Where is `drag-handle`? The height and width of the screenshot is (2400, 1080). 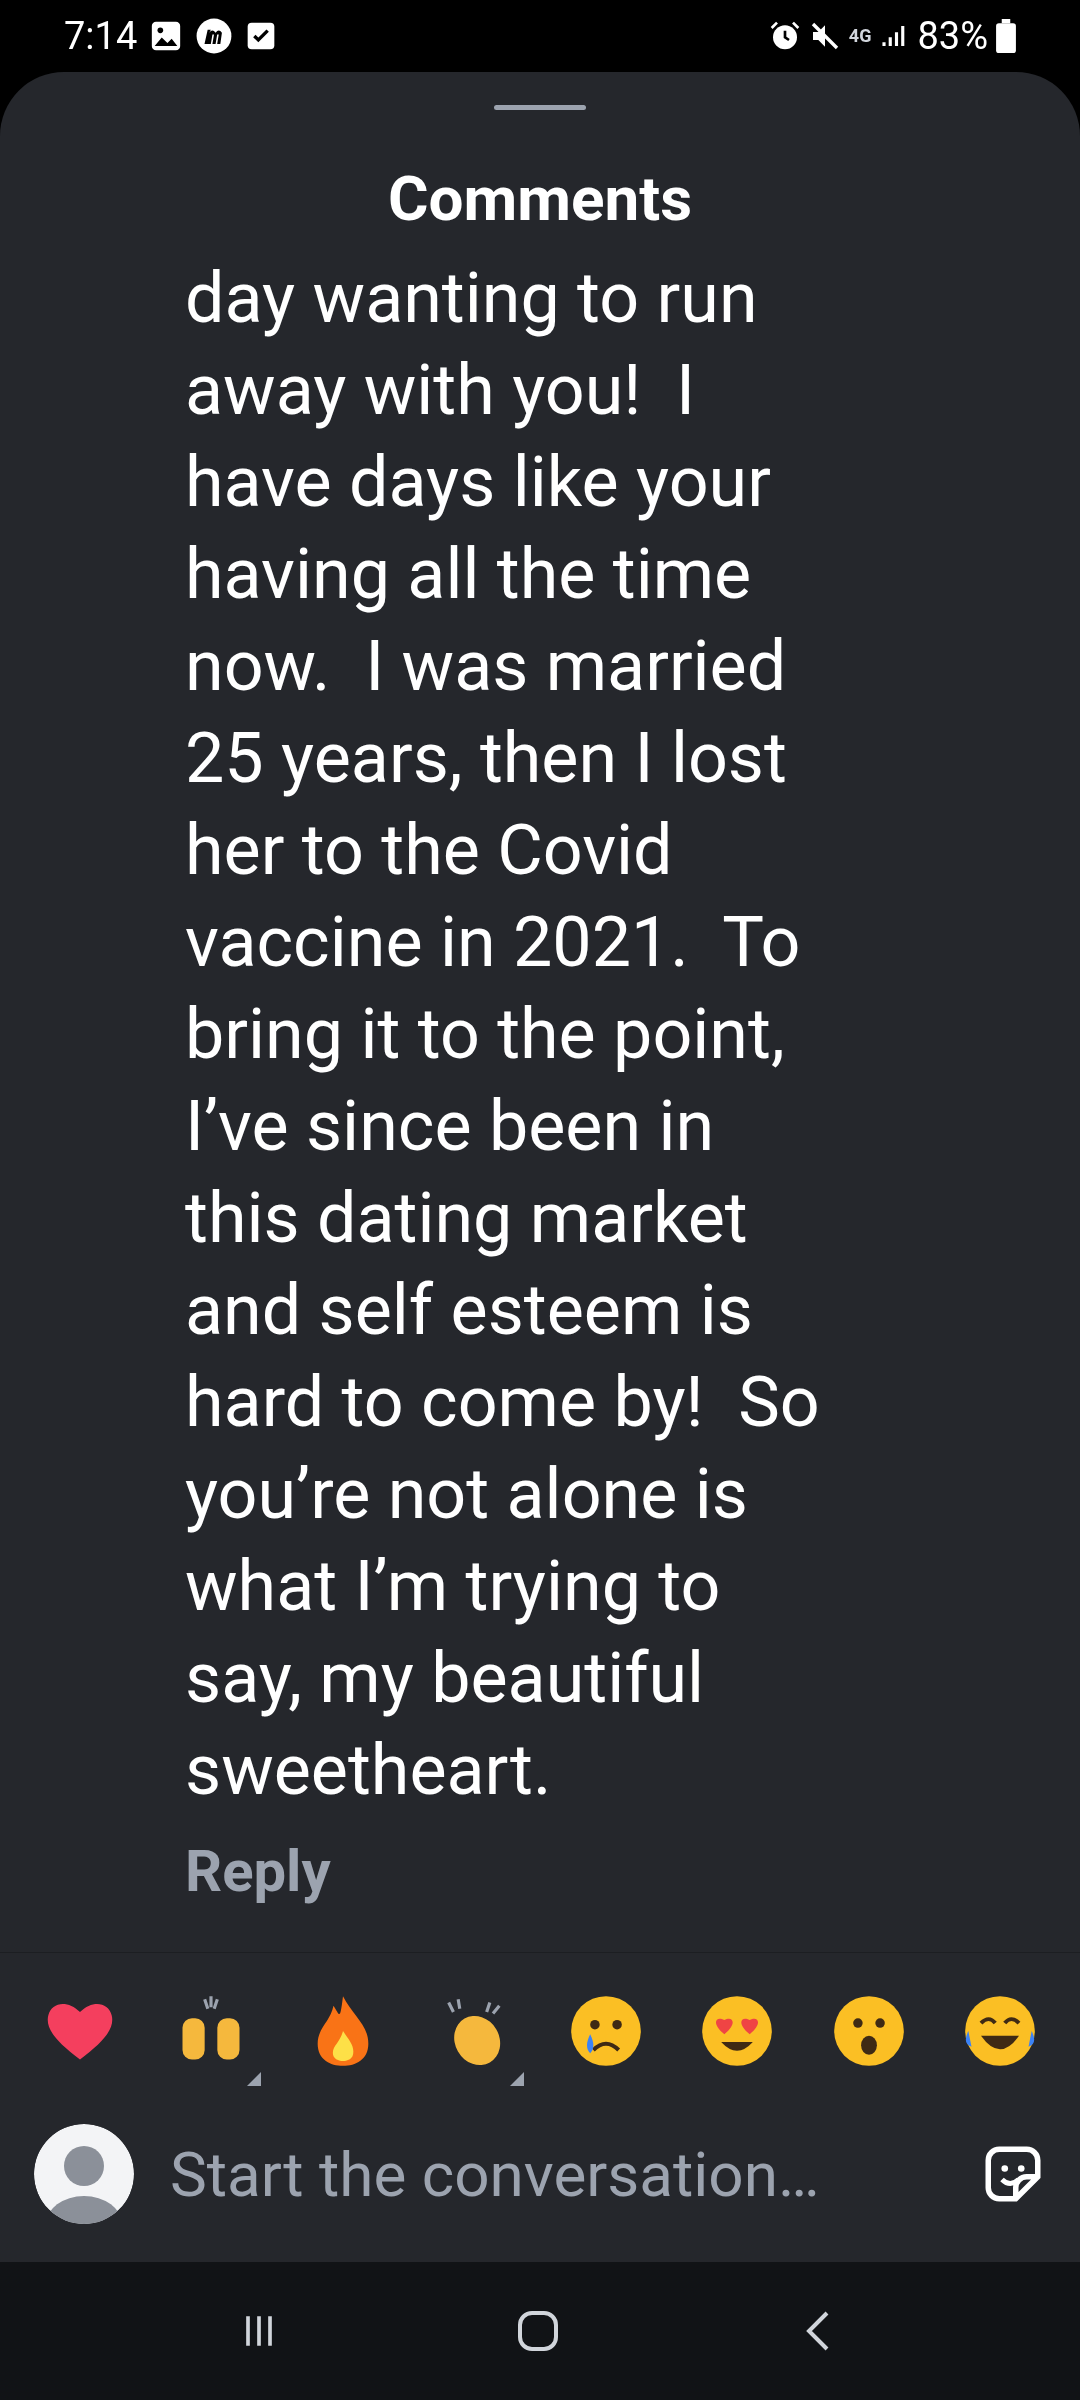
drag-handle is located at coordinates (540, 107).